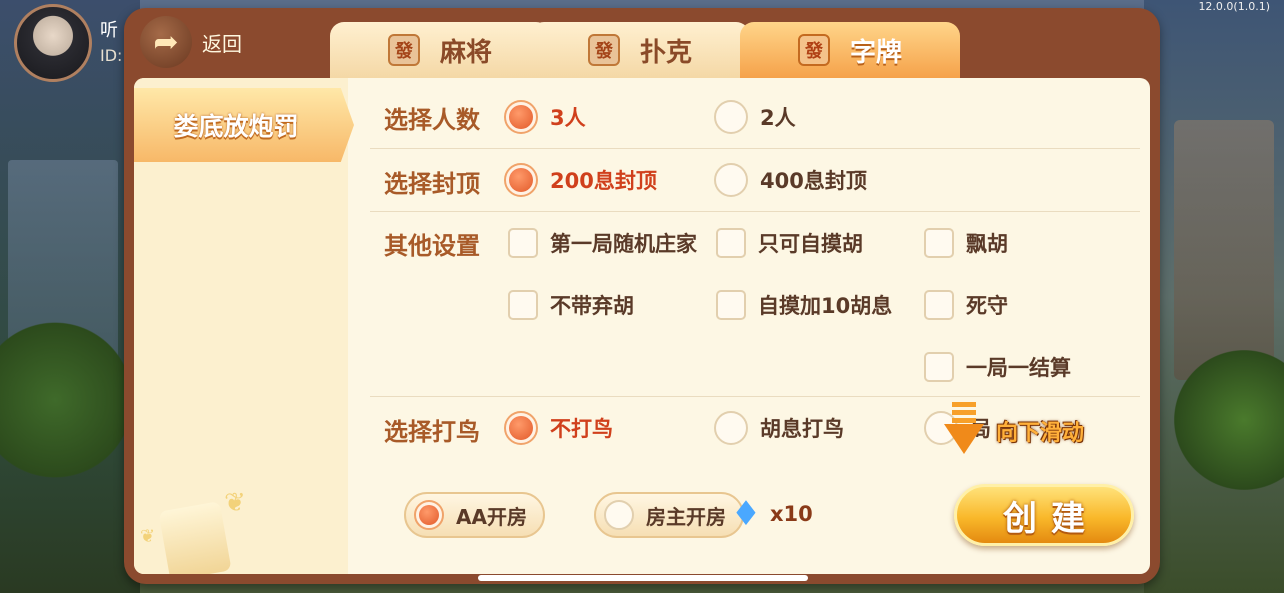  I want to click on background-bush, so click(65, 400).